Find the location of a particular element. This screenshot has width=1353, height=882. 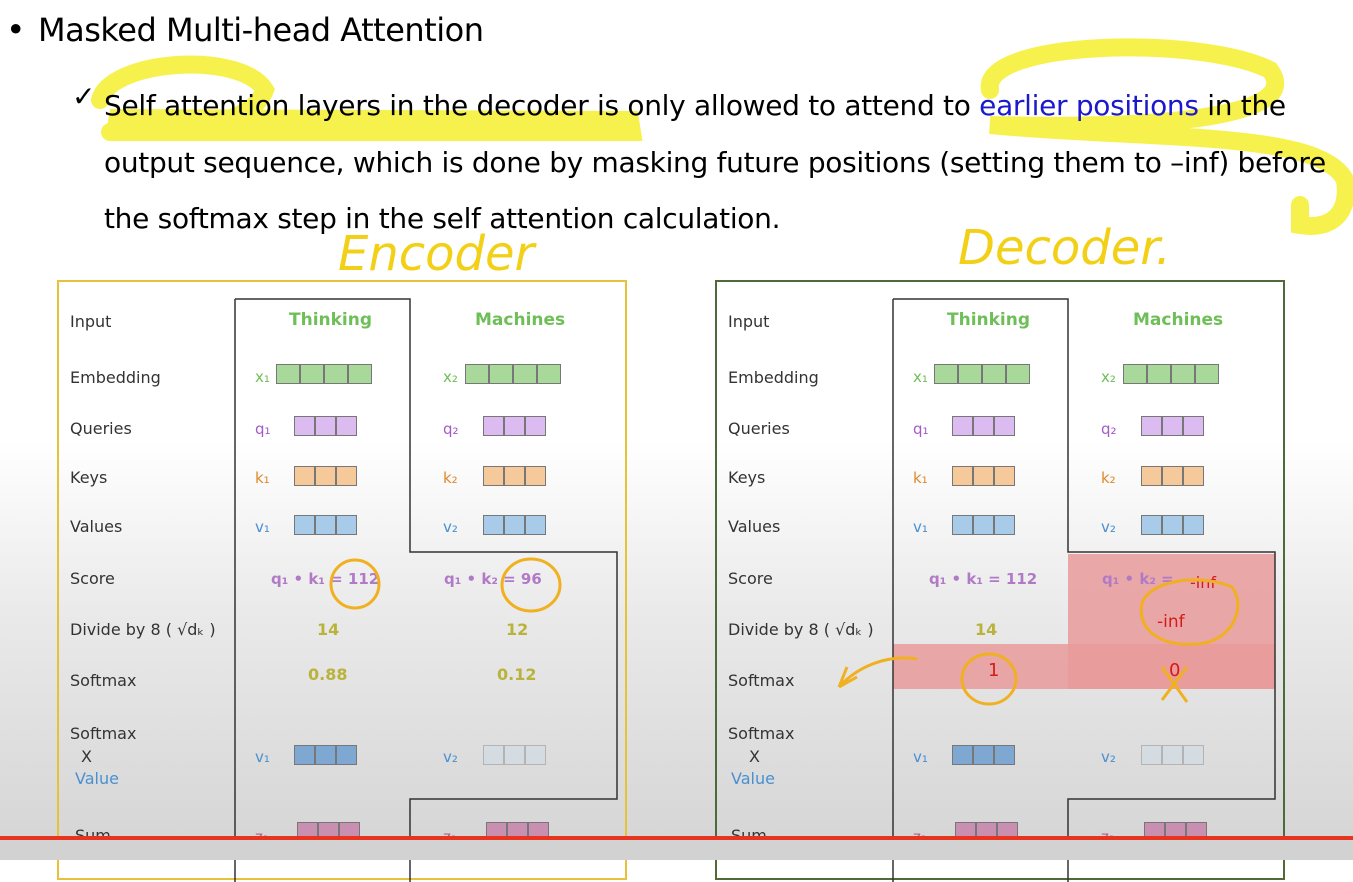

encoder-handwritten-circles is located at coordinates (445, 585).